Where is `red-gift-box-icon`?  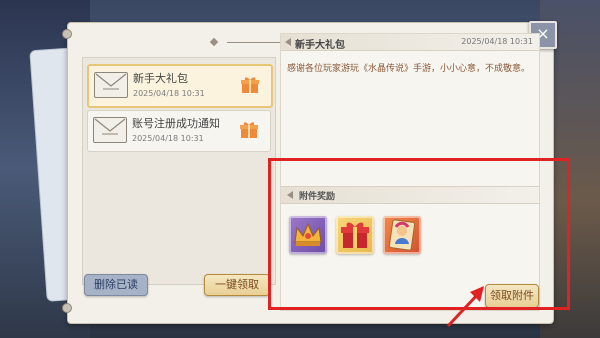 red-gift-box-icon is located at coordinates (355, 235).